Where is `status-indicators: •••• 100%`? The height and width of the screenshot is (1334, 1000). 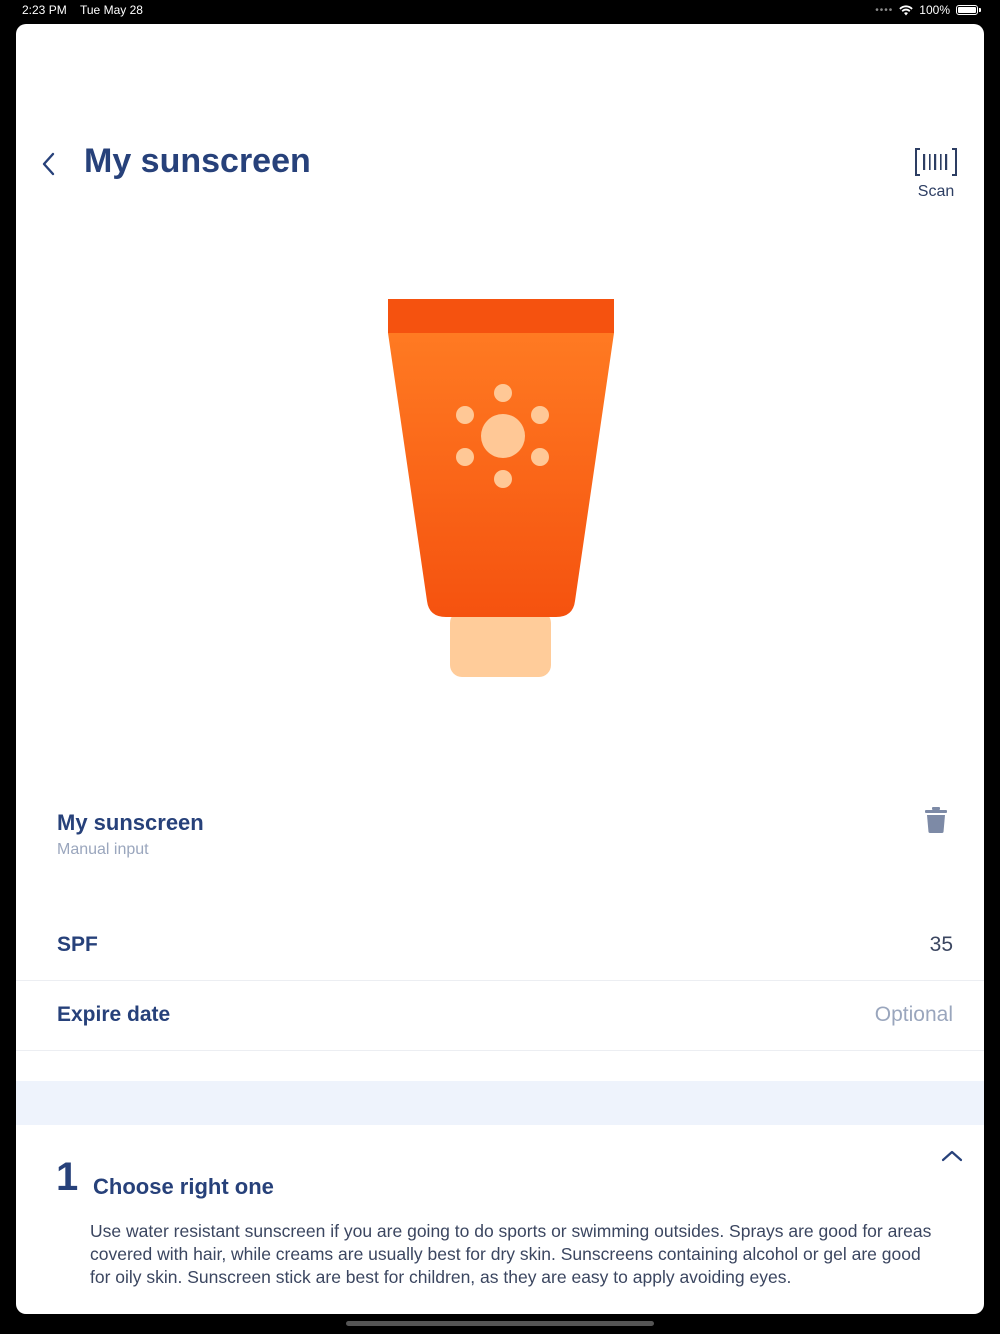
status-indicators: •••• 100% is located at coordinates (928, 10).